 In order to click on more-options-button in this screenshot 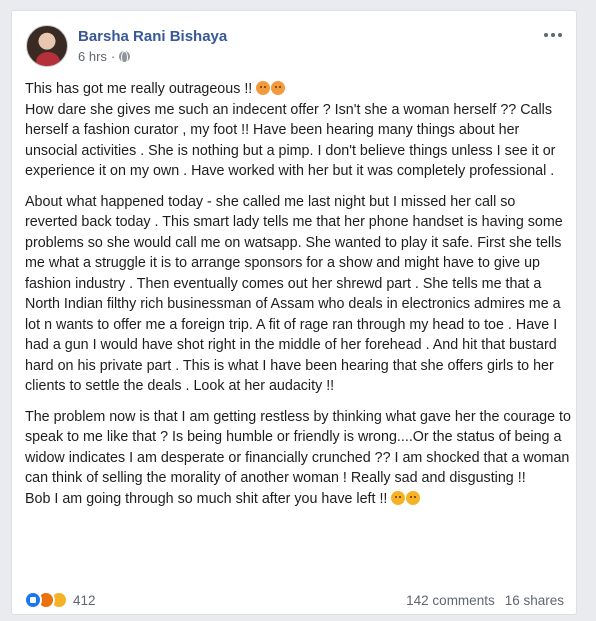, I will do `click(553, 35)`.